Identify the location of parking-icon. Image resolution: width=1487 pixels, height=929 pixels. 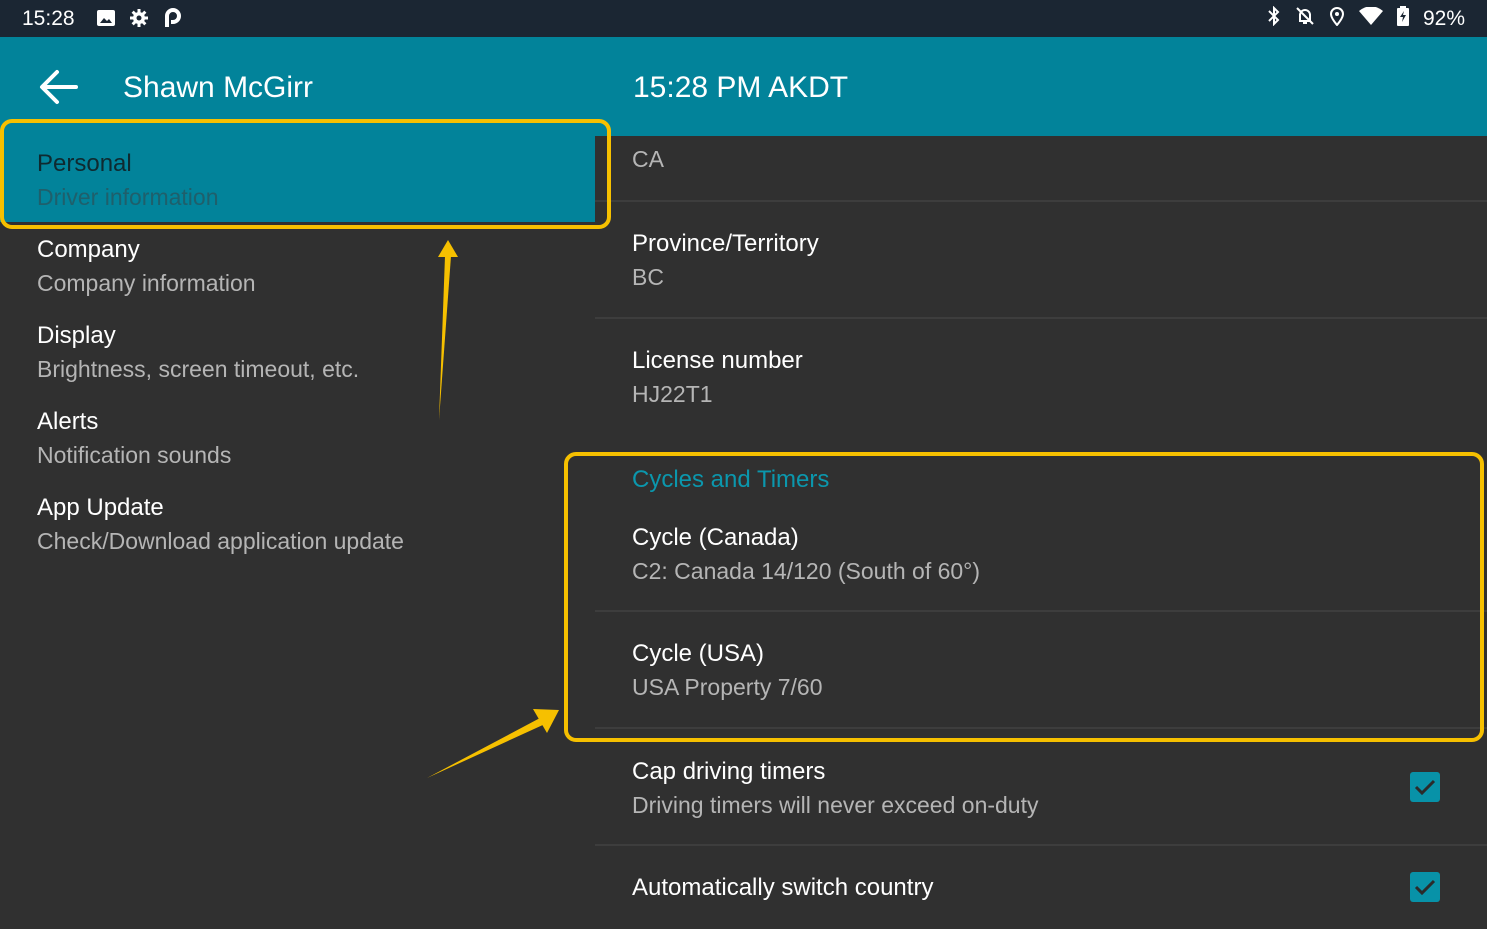
(173, 18).